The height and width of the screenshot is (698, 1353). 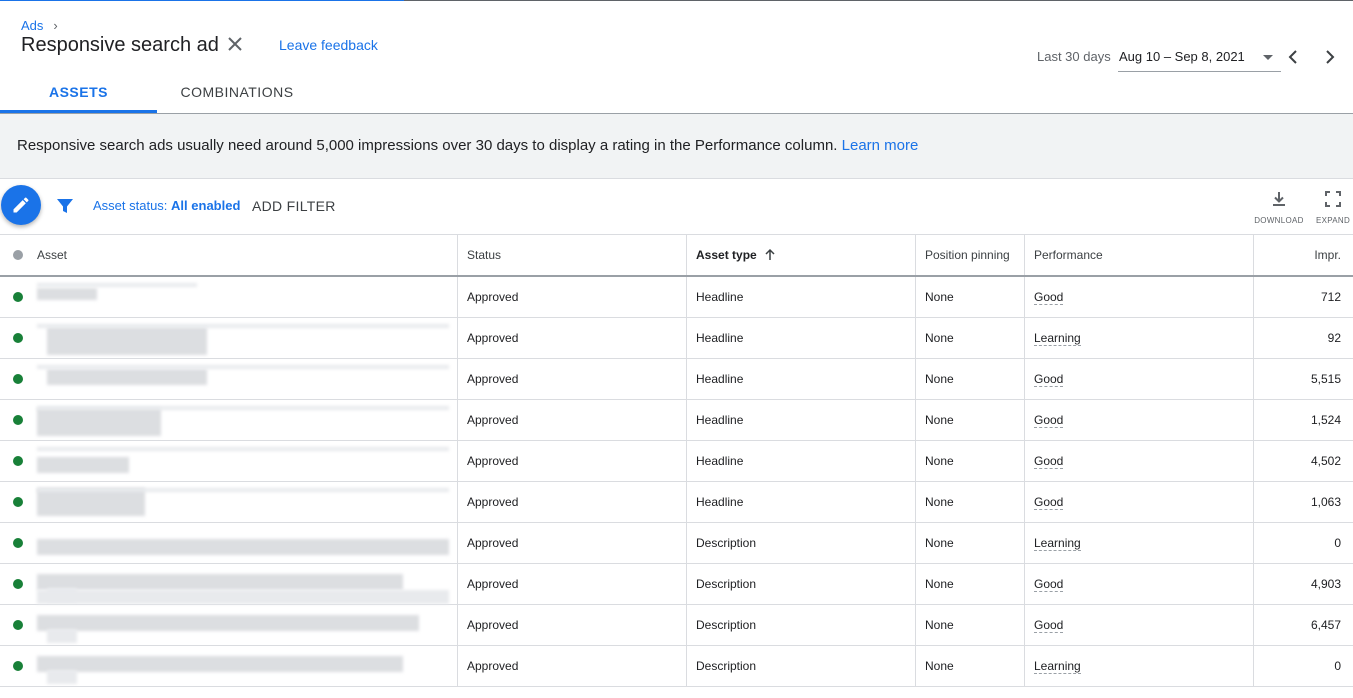 I want to click on table-row: Approved Headline None Learning 92, so click(x=676, y=338).